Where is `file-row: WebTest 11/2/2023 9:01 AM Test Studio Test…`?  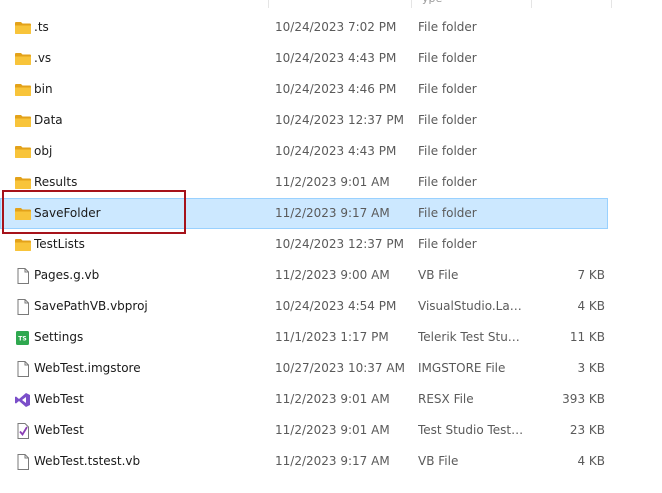
file-row: WebTest 11/2/2023 9:01 AM Test Studio Test… is located at coordinates (304, 430).